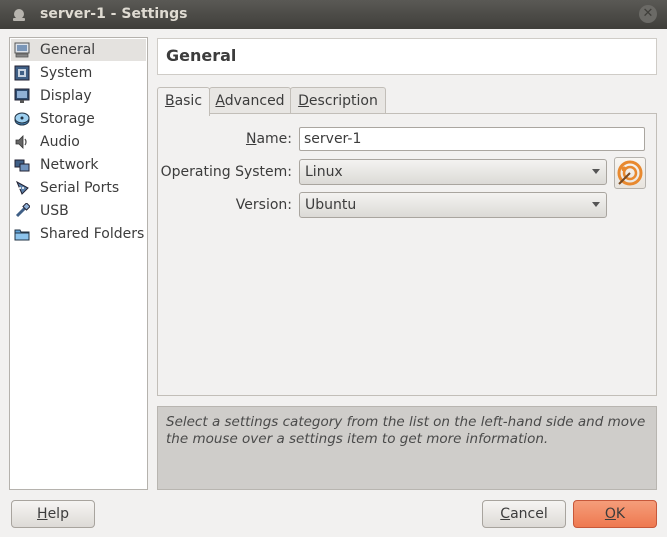 This screenshot has width=667, height=537. I want to click on button-mnemonic: C, so click(505, 514).